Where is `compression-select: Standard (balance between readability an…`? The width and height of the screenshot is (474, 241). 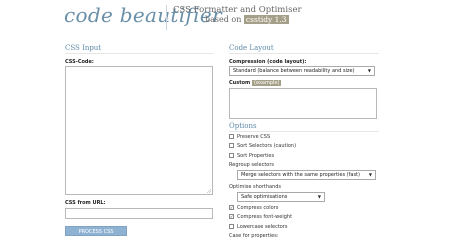 compression-select: Standard (balance between readability an… is located at coordinates (302, 71).